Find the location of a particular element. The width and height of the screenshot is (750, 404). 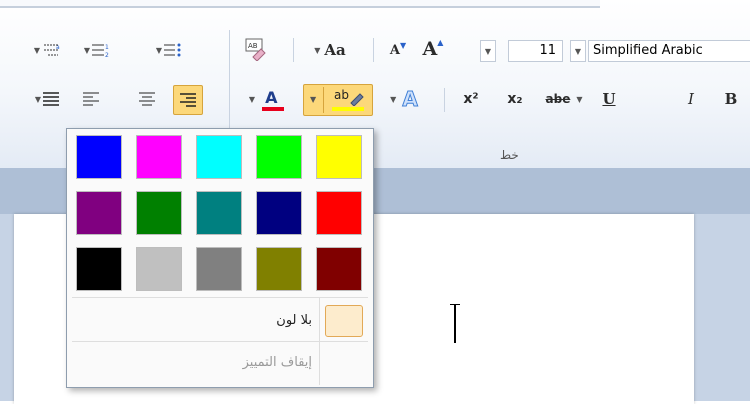

bullets-icon is located at coordinates (172, 50).